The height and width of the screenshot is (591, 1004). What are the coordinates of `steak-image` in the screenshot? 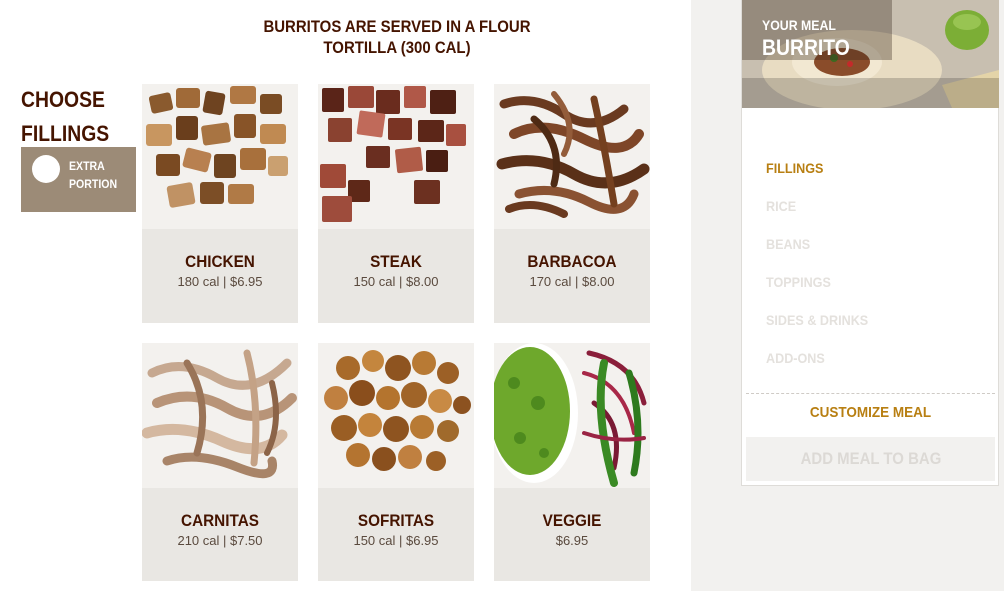 It's located at (396, 156).